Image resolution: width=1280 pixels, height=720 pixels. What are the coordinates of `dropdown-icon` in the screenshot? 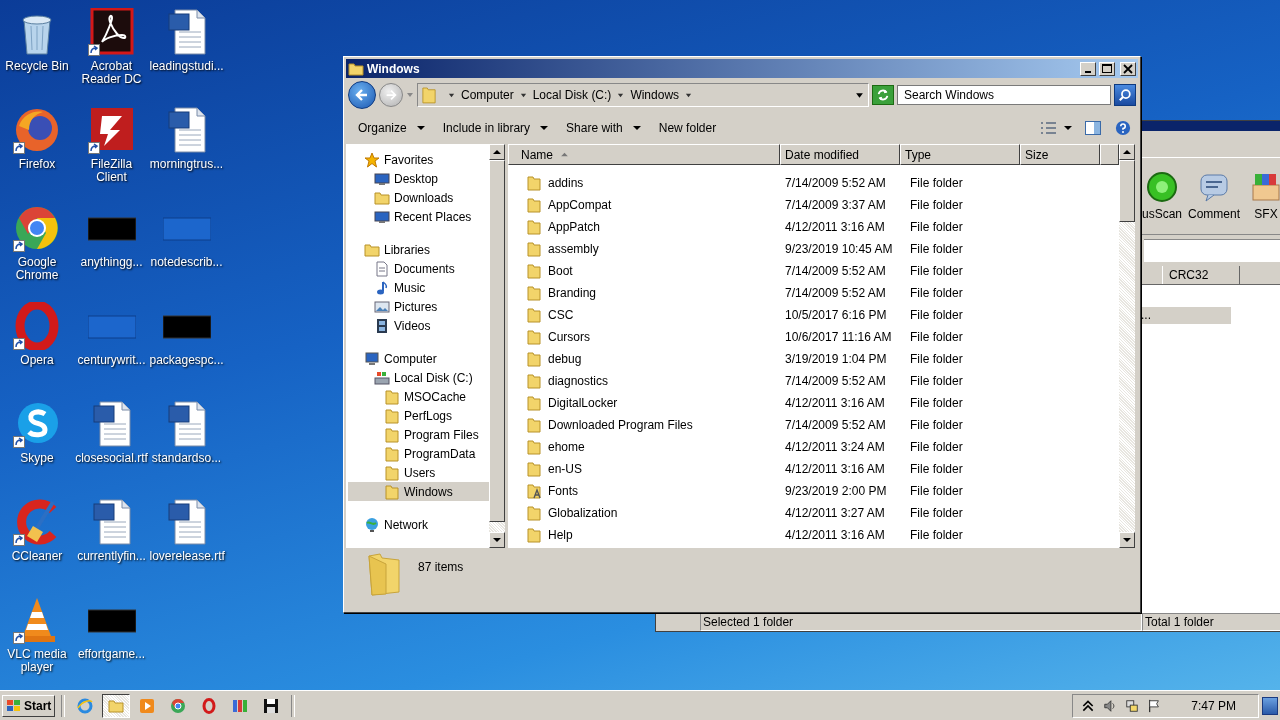 It's located at (859, 95).